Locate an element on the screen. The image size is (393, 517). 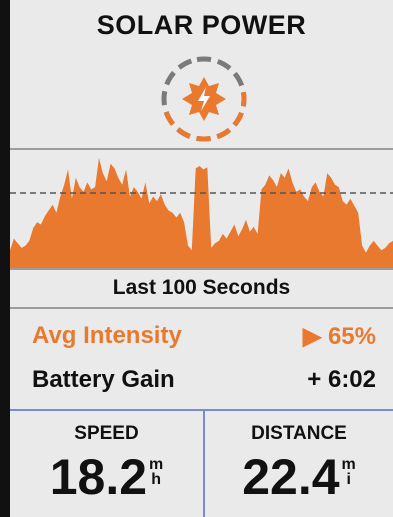
speed-unit-bottom: h is located at coordinates (156, 479).